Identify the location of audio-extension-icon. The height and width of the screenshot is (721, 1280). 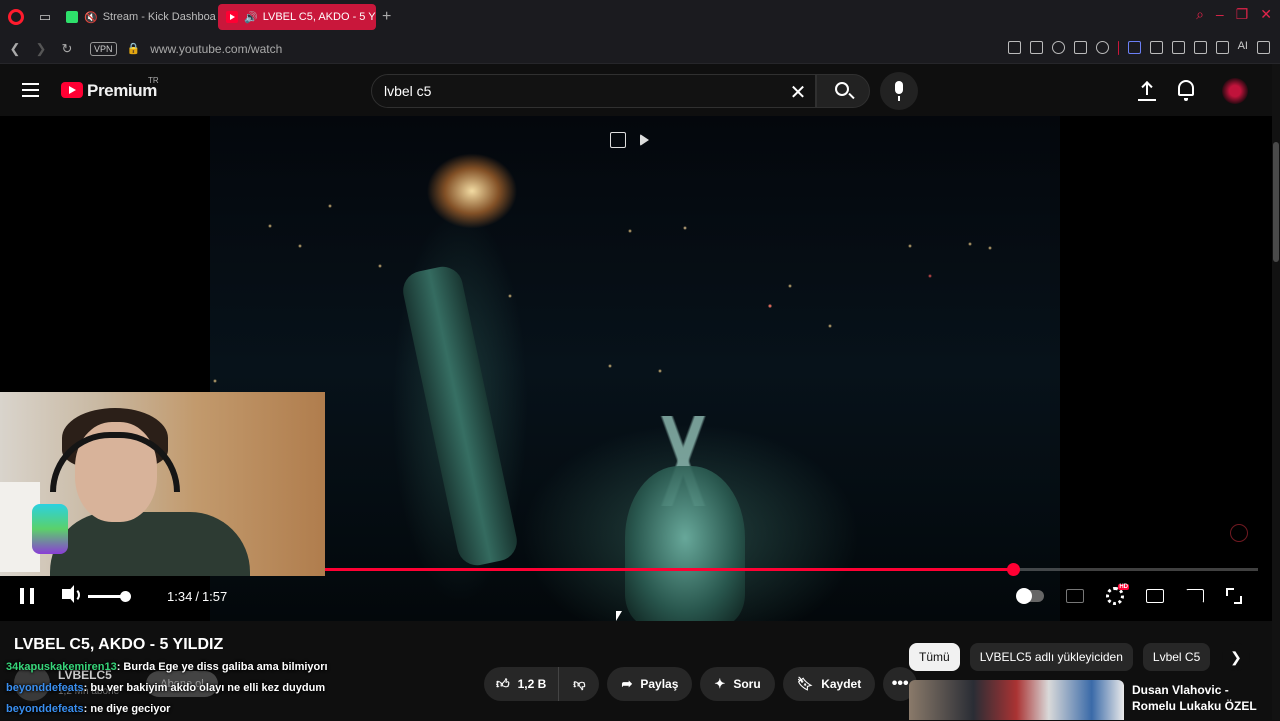
(1134, 47).